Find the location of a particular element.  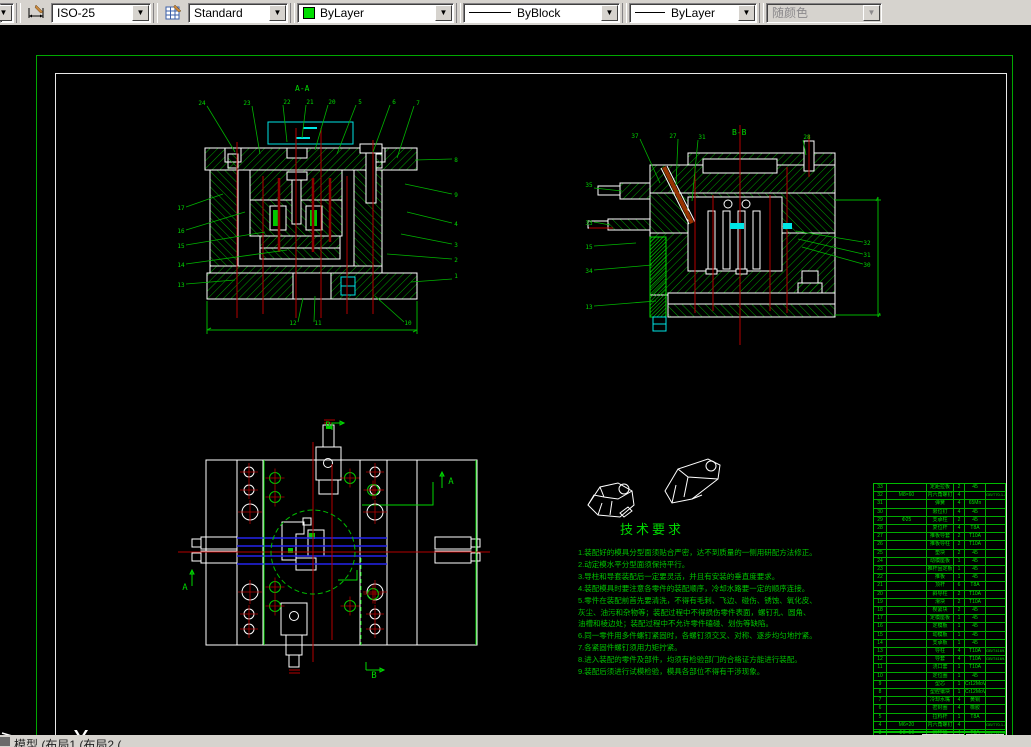

part-callout: 16 is located at coordinates (181, 231).